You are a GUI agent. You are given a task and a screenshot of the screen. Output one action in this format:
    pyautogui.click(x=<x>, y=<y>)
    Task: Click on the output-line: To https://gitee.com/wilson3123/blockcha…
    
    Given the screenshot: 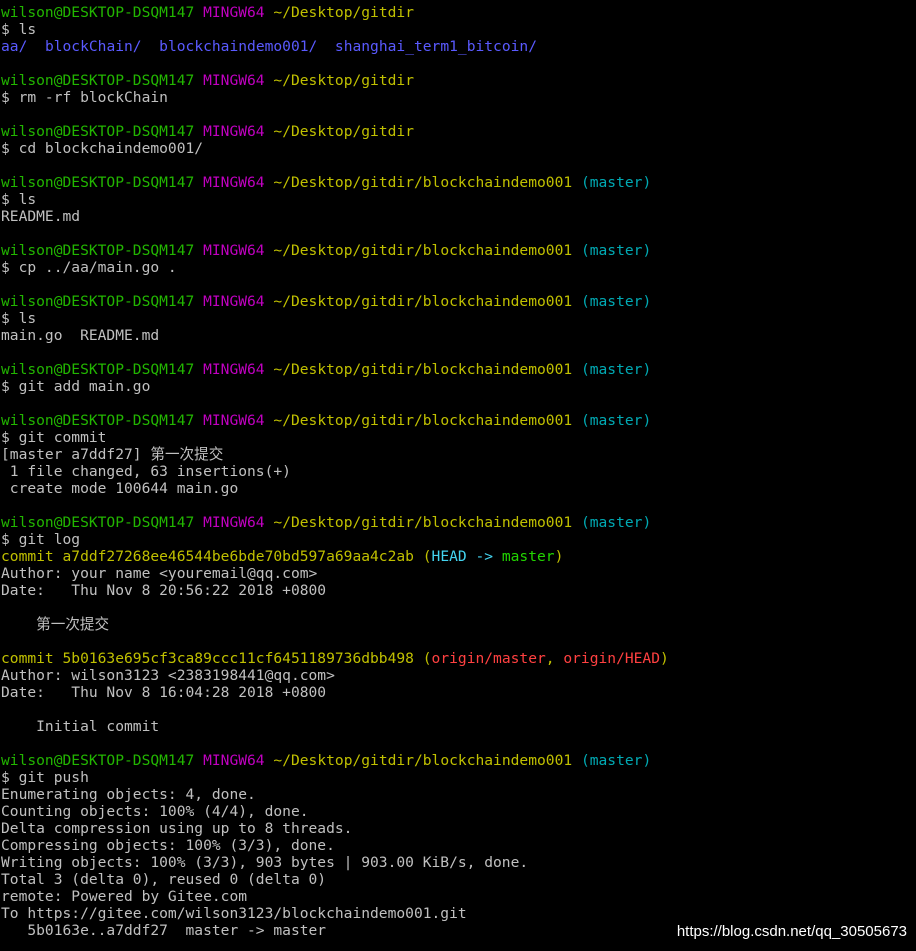 What is the action you would take?
    pyautogui.click(x=457, y=913)
    